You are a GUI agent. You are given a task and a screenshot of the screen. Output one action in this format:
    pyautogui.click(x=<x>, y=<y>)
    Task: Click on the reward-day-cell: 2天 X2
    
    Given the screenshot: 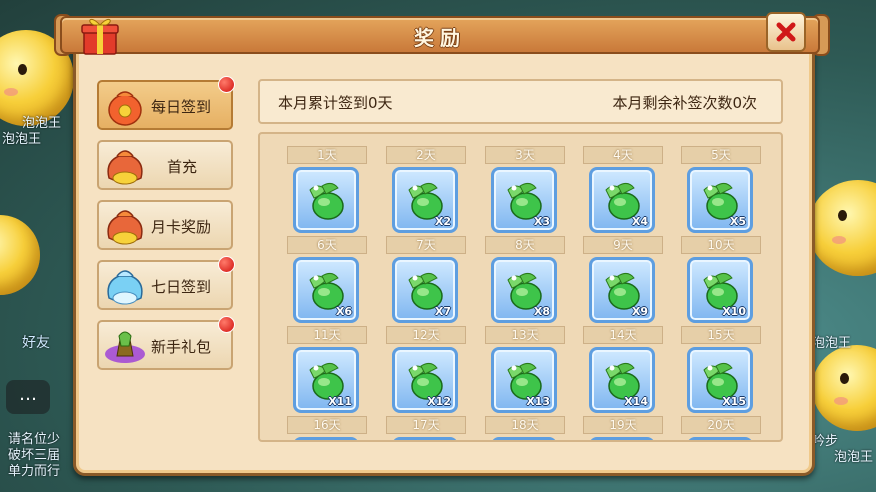 What is the action you would take?
    pyautogui.click(x=426, y=189)
    